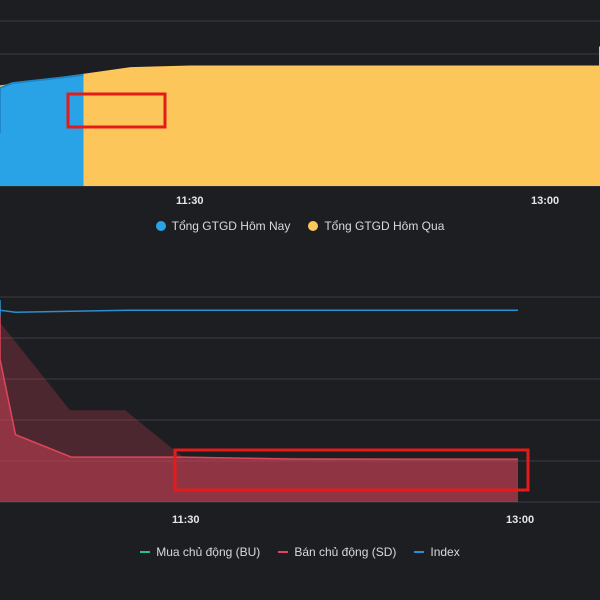 This screenshot has width=600, height=600. I want to click on legend-swatch-bu, so click(145, 552).